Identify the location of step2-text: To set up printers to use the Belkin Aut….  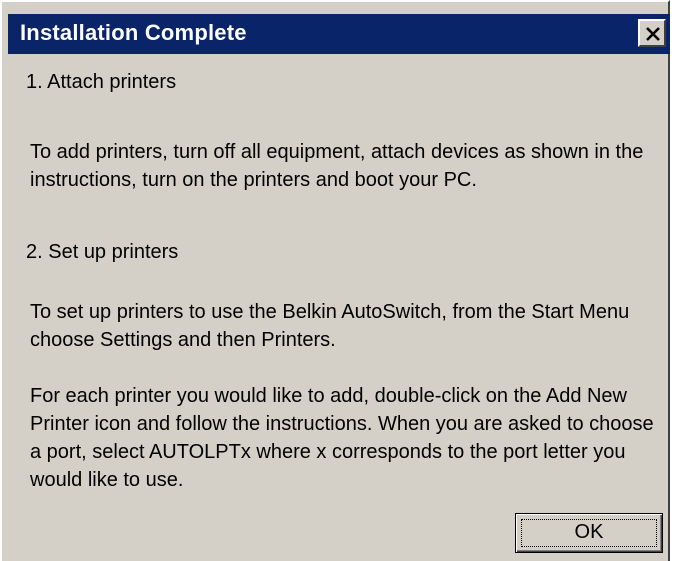
(330, 326).